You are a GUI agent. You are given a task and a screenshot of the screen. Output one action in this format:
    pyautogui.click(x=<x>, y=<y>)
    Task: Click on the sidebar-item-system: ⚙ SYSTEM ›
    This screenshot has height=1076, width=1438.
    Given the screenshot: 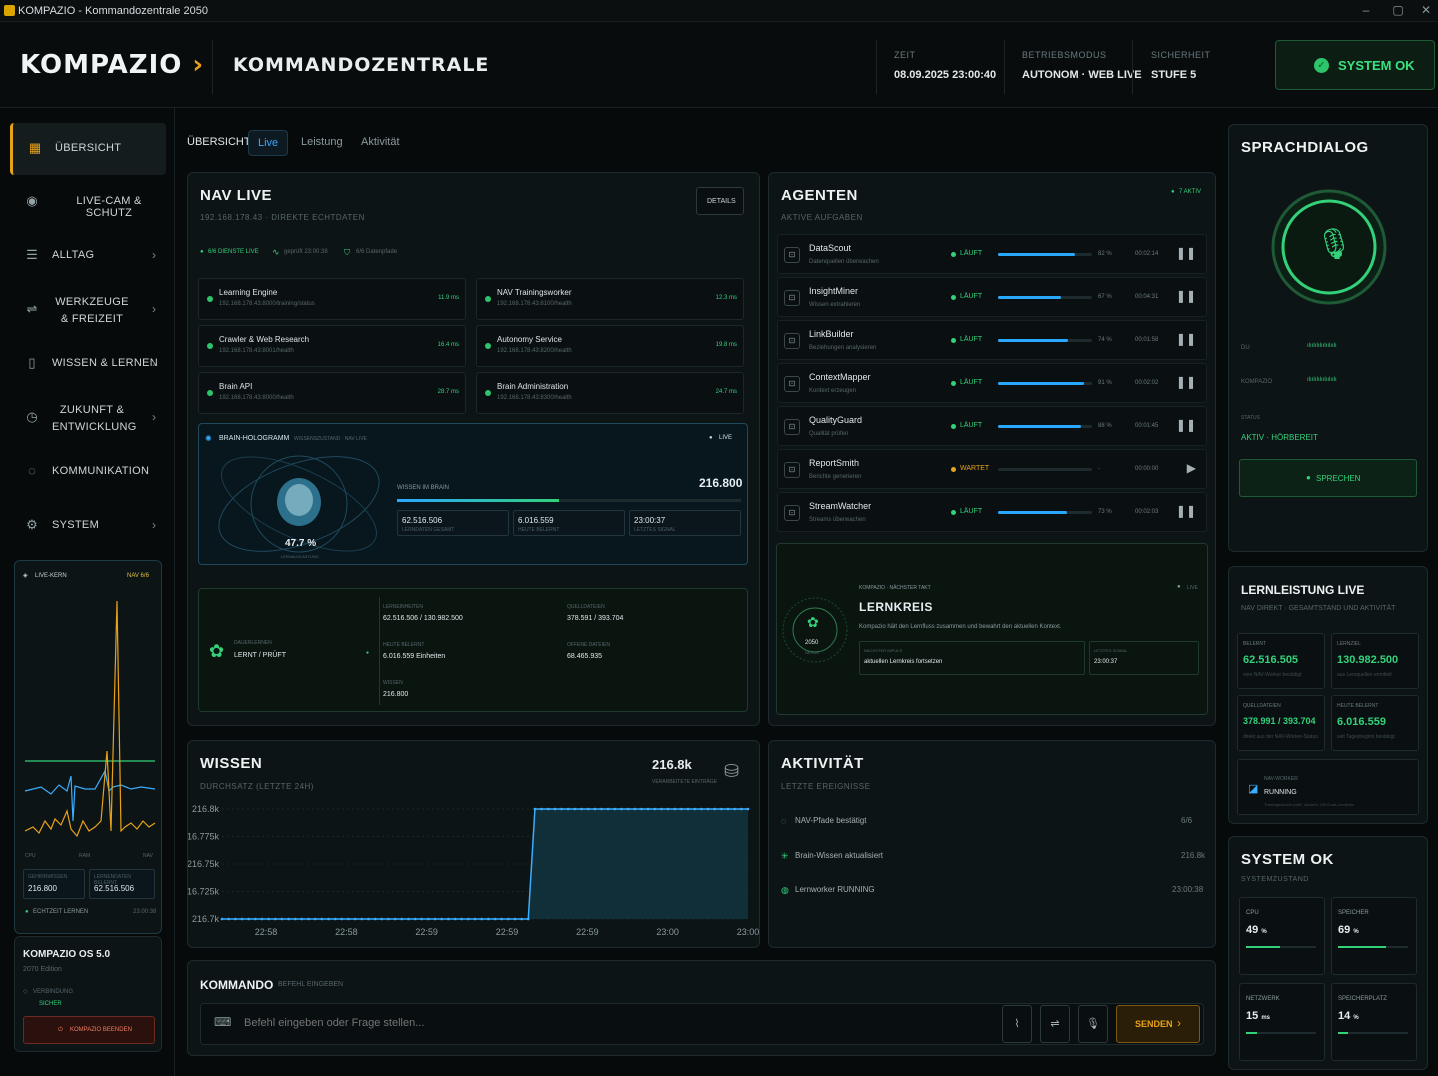 What is the action you would take?
    pyautogui.click(x=88, y=526)
    